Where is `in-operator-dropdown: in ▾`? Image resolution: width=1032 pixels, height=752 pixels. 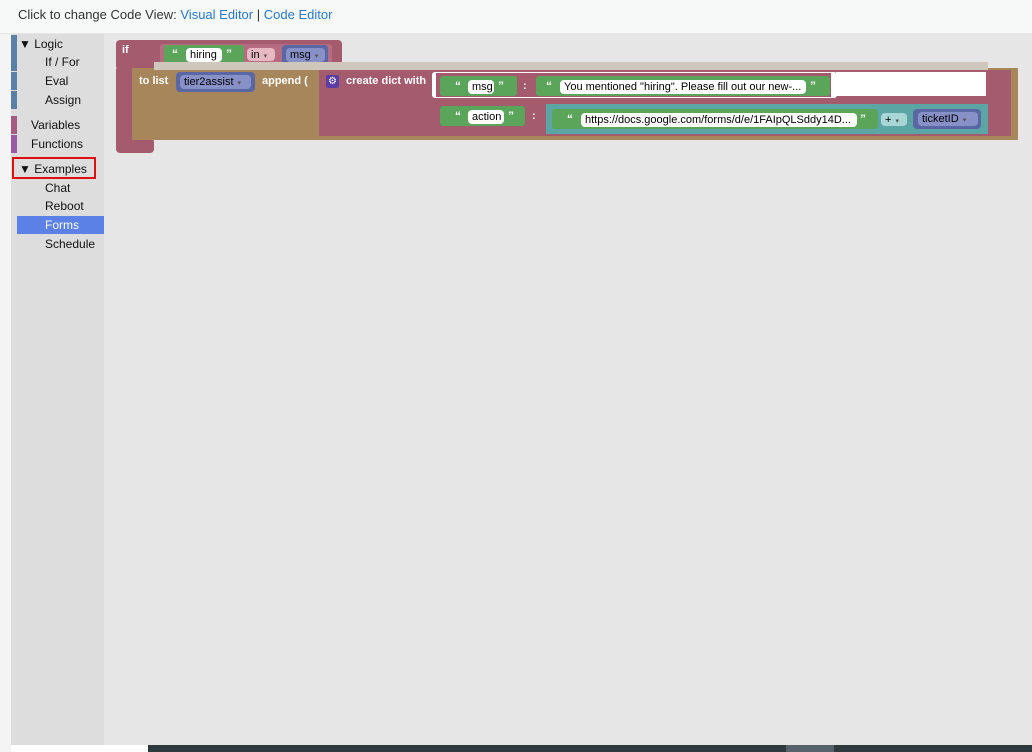 in-operator-dropdown: in ▾ is located at coordinates (261, 54).